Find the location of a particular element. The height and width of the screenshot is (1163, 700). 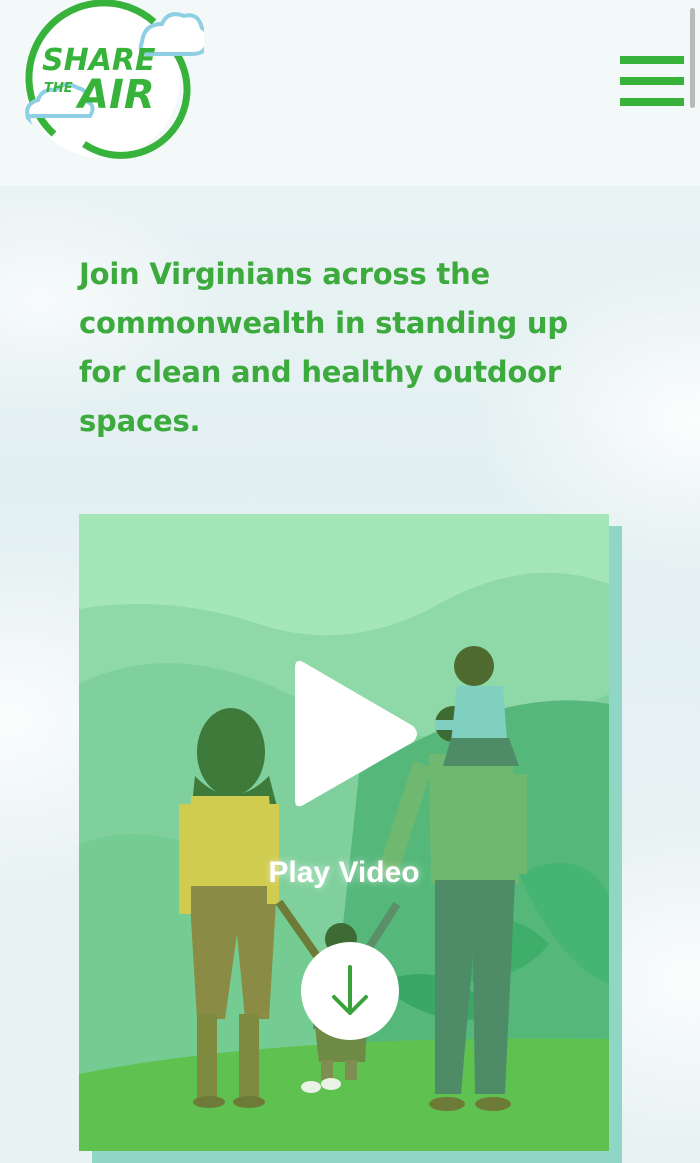

share-the-air-logo: SHARE THE AIR is located at coordinates (109, 80).